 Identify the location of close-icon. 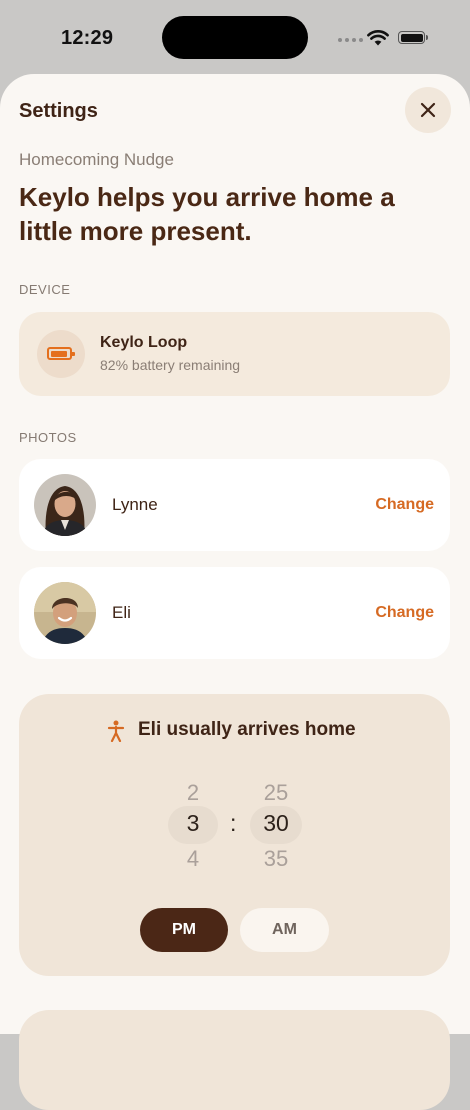
(428, 110).